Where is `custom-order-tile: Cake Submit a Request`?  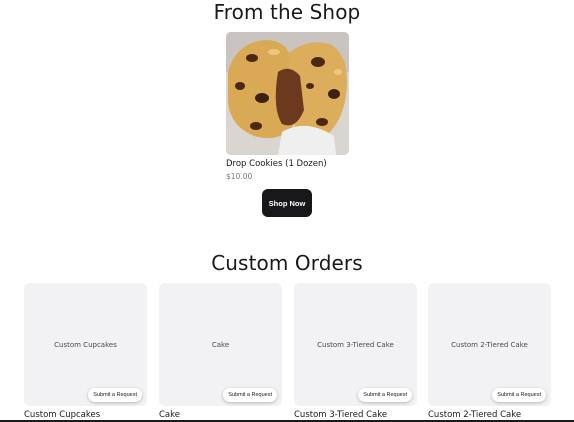
custom-order-tile: Cake Submit a Request is located at coordinates (220, 344).